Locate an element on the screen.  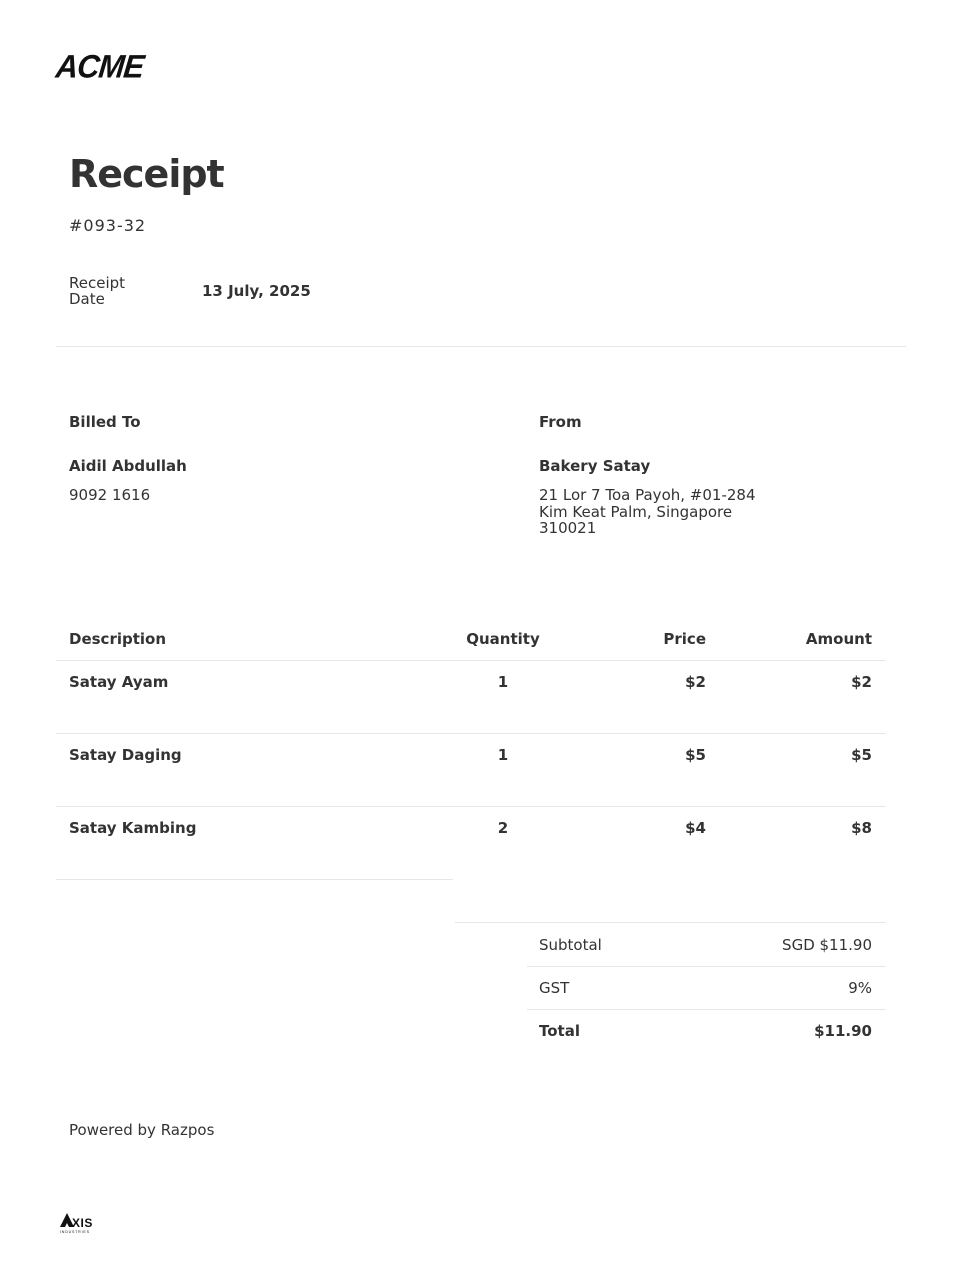
item-price: $4 is located at coordinates (695, 828).